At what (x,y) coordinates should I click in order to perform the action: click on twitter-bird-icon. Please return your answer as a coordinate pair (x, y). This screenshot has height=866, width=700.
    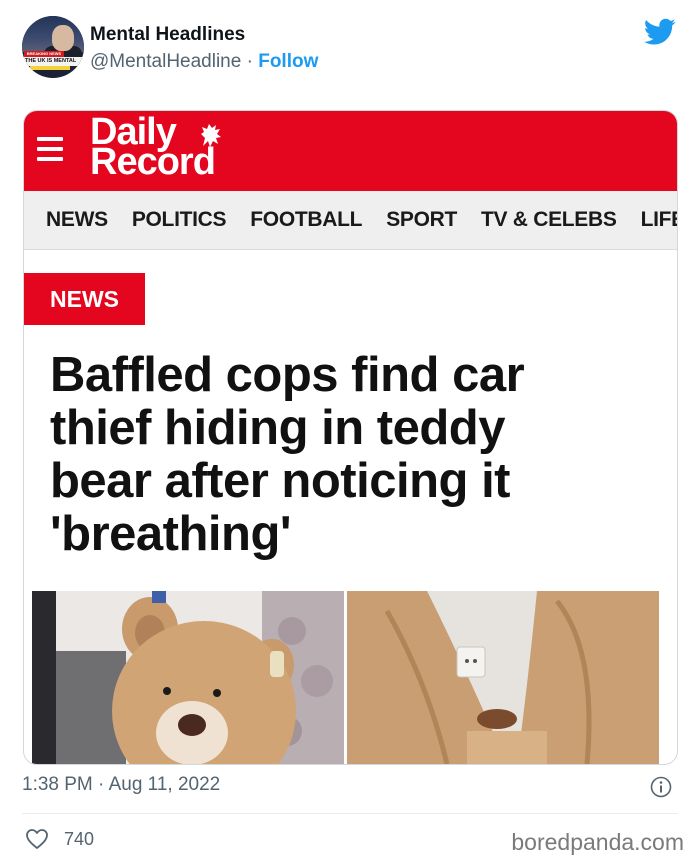
    Looking at the image, I should click on (660, 32).